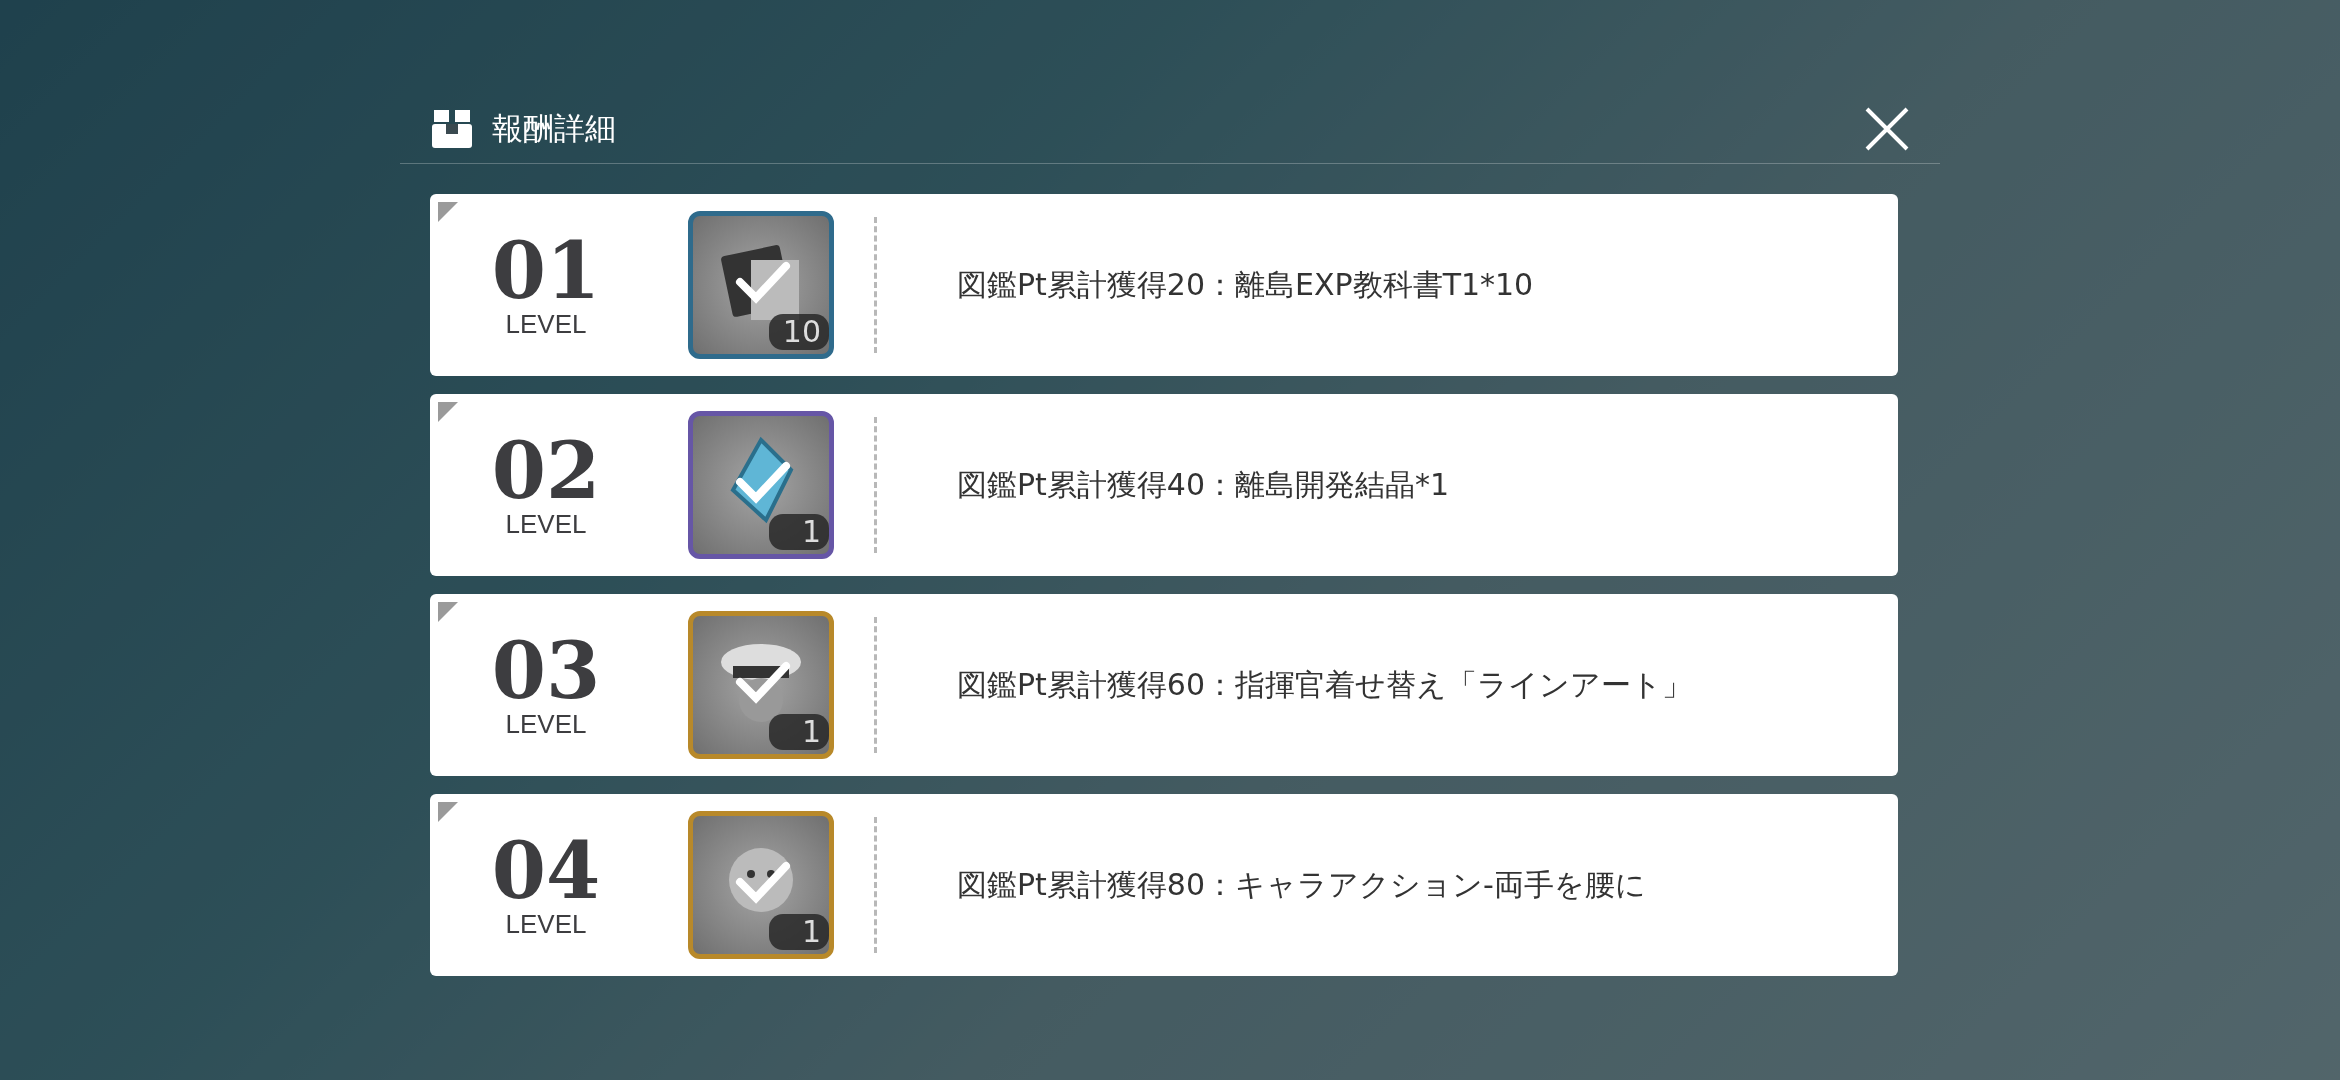 Image resolution: width=2340 pixels, height=1080 pixels. Describe the element at coordinates (546, 271) in the screenshot. I see `level-number: 01` at that location.